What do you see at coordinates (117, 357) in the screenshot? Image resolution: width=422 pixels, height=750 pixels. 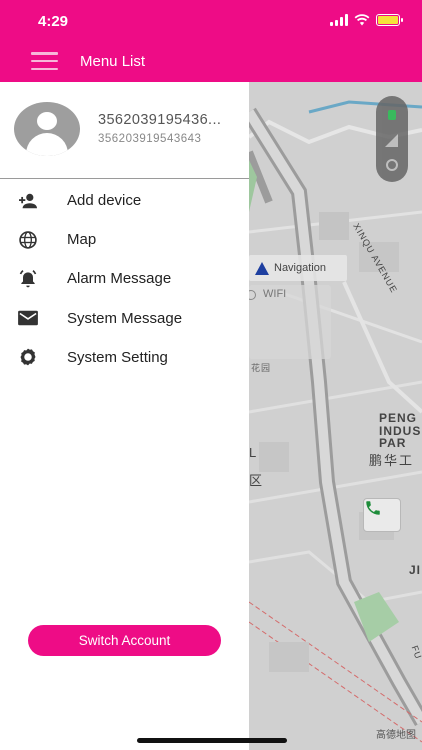 I see `menu-item-label: System Setting` at bounding box center [117, 357].